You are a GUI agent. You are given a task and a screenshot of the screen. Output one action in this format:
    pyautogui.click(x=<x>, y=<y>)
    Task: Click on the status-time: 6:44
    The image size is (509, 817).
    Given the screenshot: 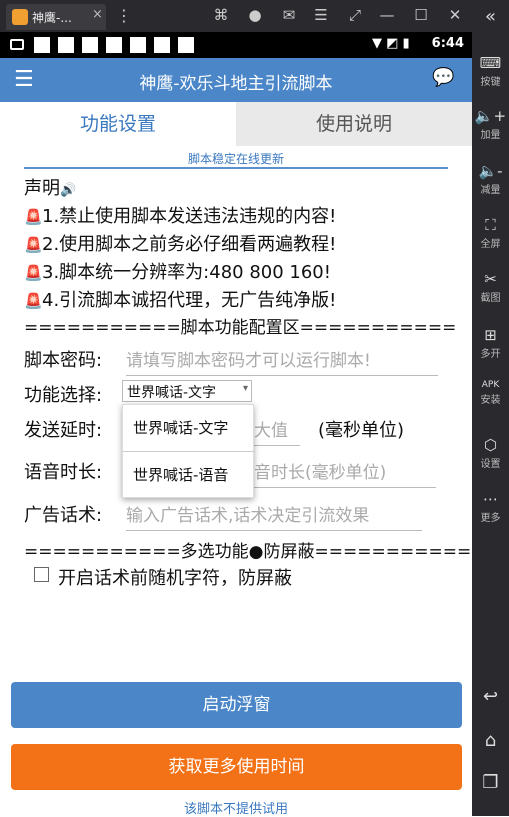 What is the action you would take?
    pyautogui.click(x=447, y=43)
    